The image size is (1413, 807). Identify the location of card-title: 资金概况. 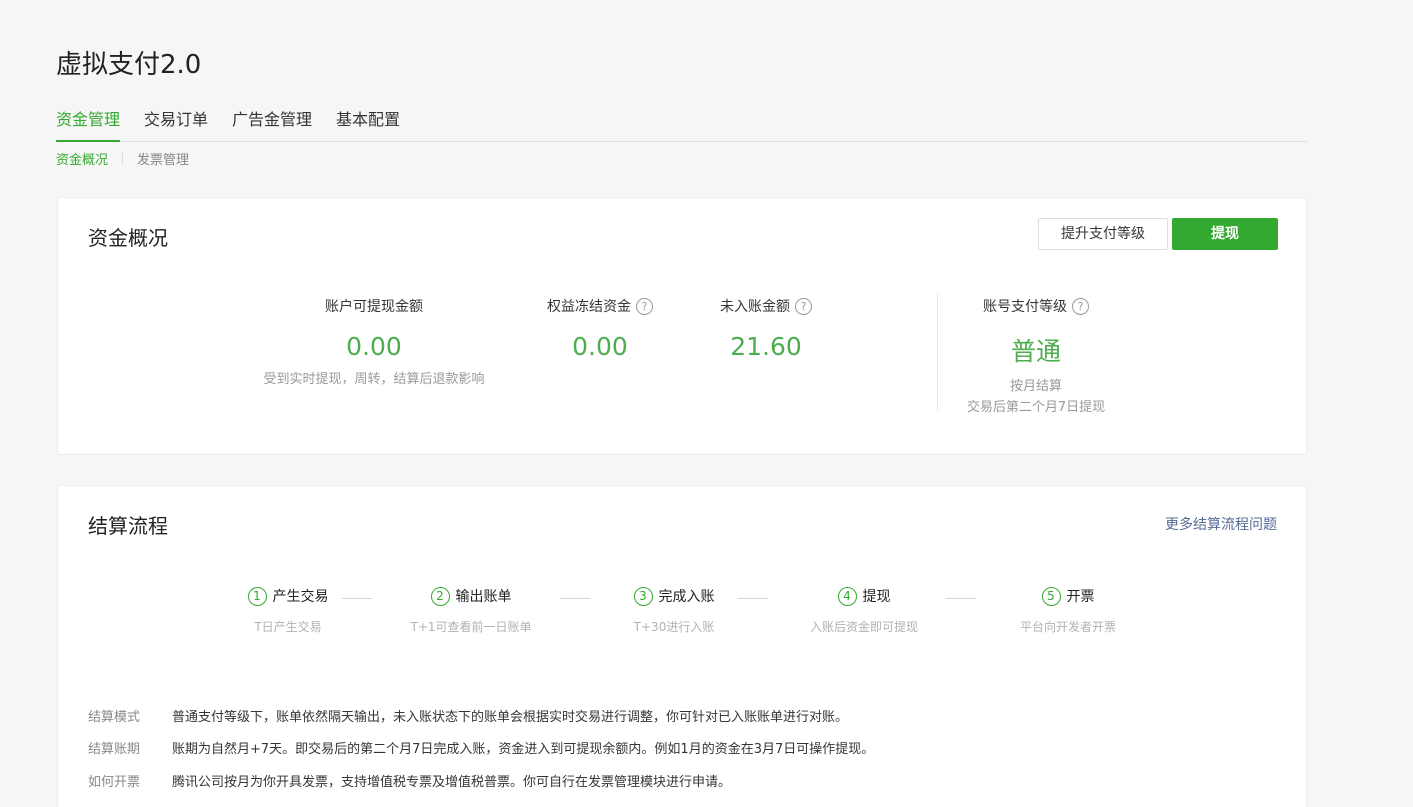
(128, 238).